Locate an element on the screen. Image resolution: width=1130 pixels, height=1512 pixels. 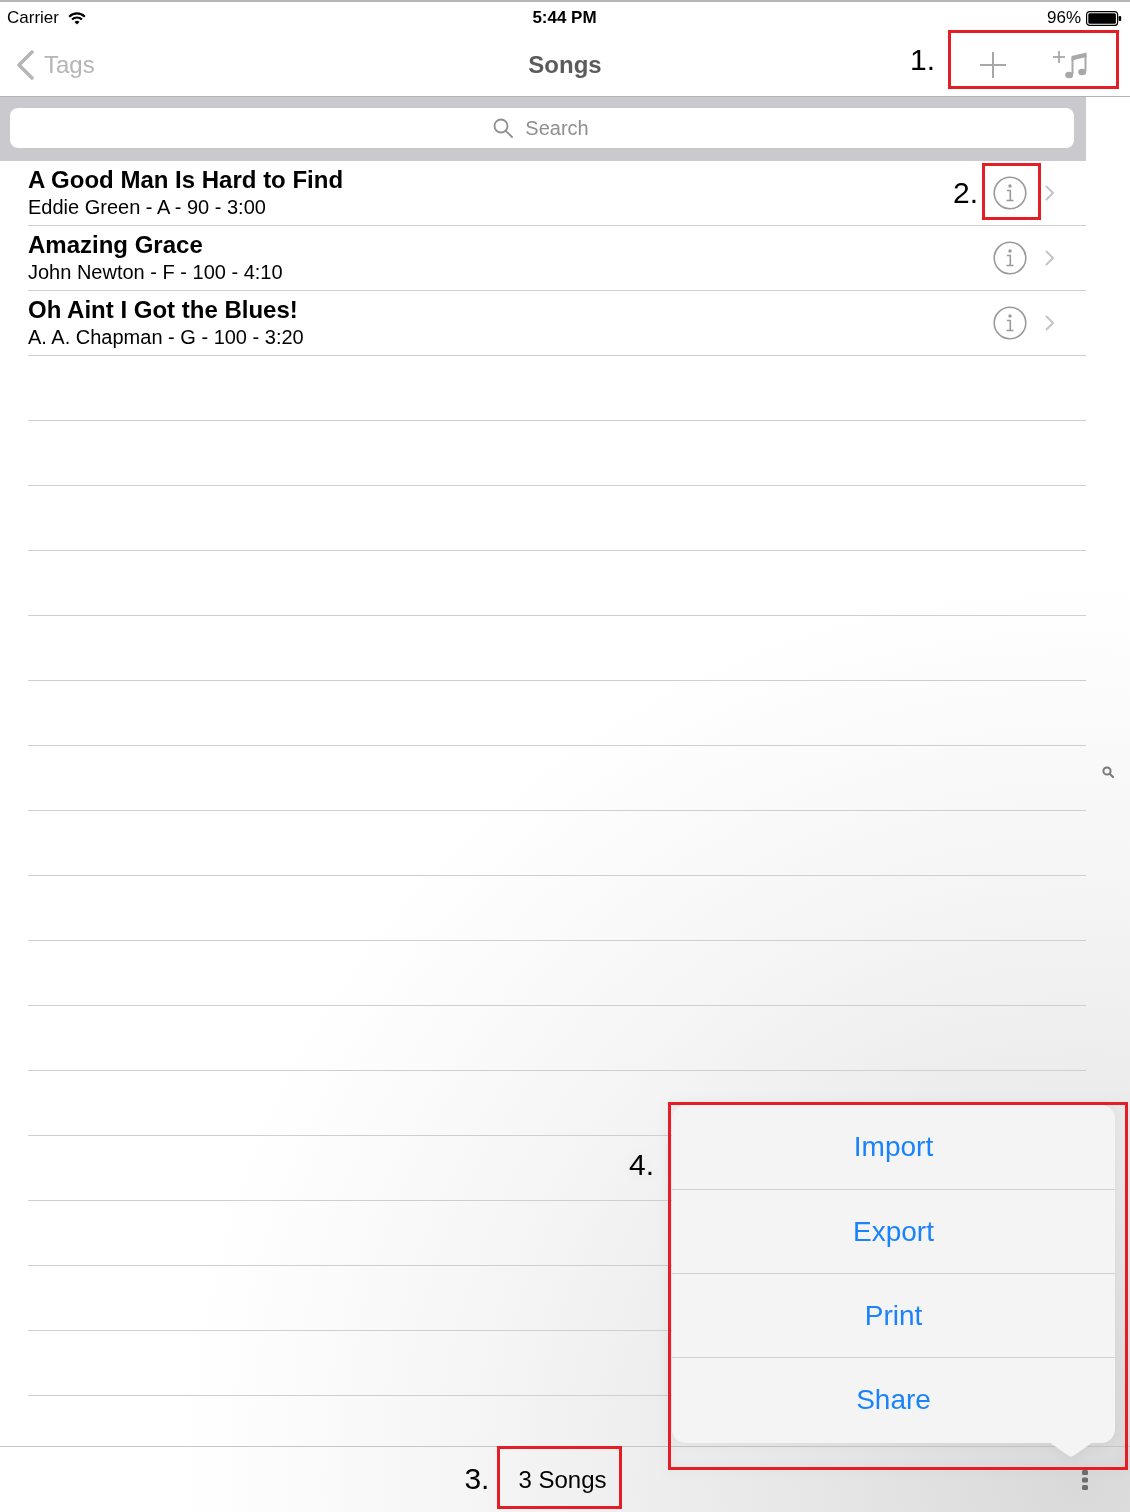
search-field: Search is located at coordinates (542, 128).